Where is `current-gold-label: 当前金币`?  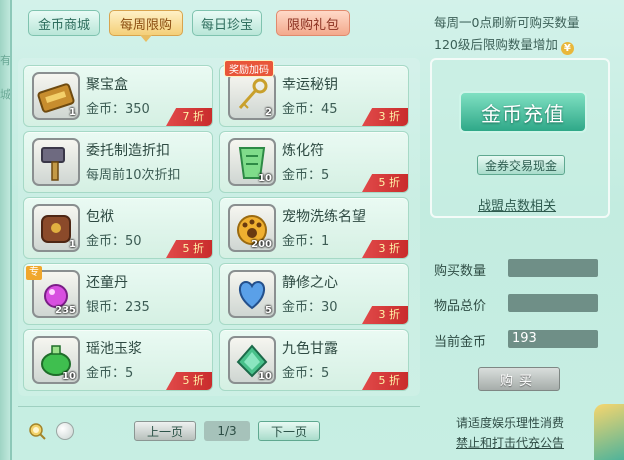 current-gold-label: 当前金币 is located at coordinates (460, 342).